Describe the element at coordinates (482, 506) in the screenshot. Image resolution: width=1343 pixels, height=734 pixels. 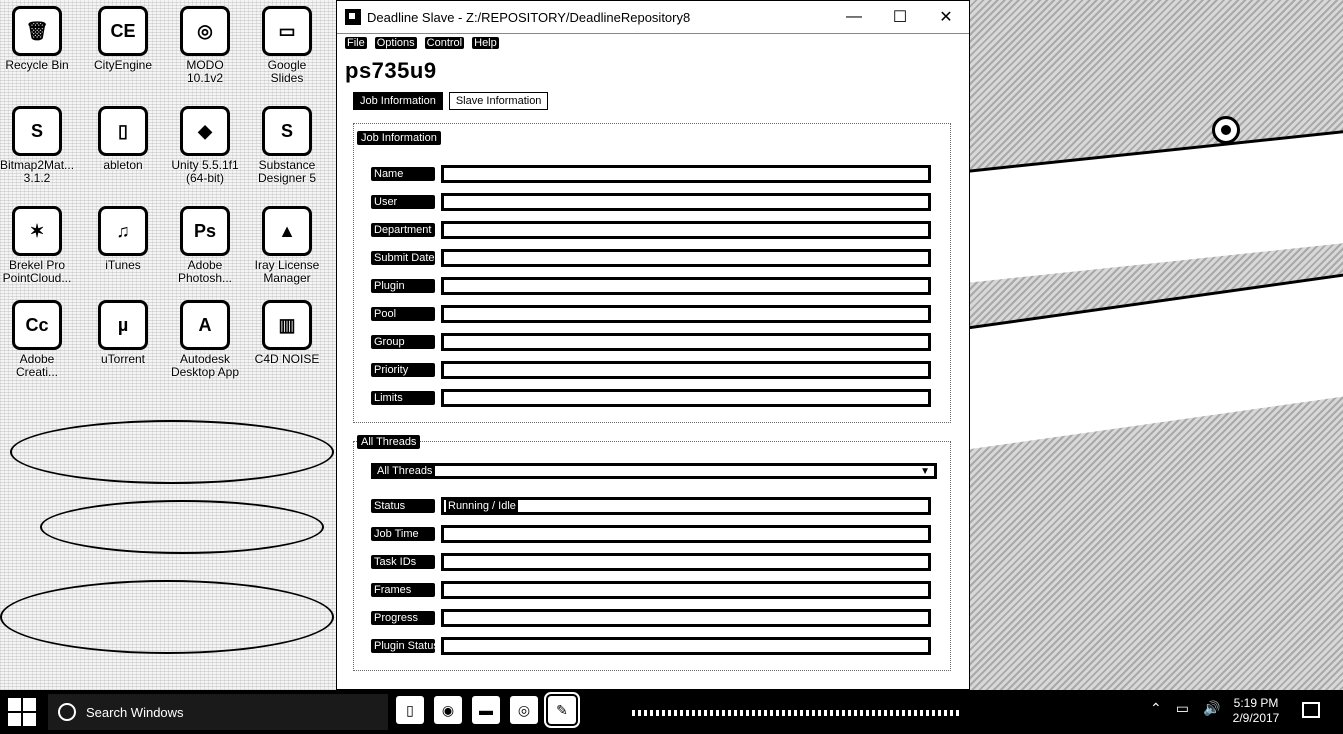
I see `thread-field-text: Running / Idle` at that location.